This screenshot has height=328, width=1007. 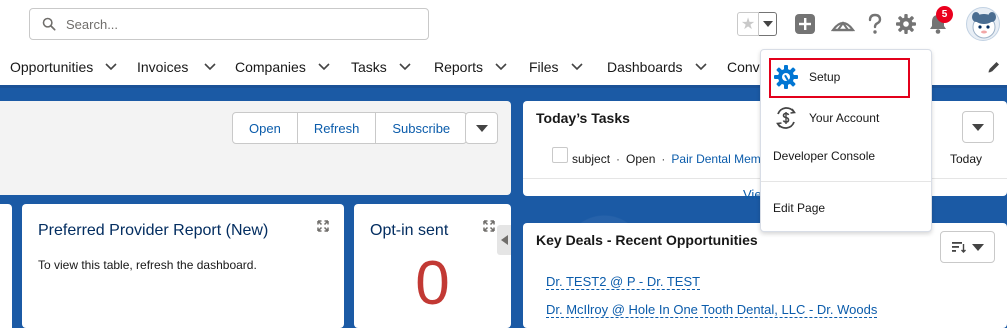 What do you see at coordinates (52, 67) in the screenshot?
I see `nav-item-label: Opportunities` at bounding box center [52, 67].